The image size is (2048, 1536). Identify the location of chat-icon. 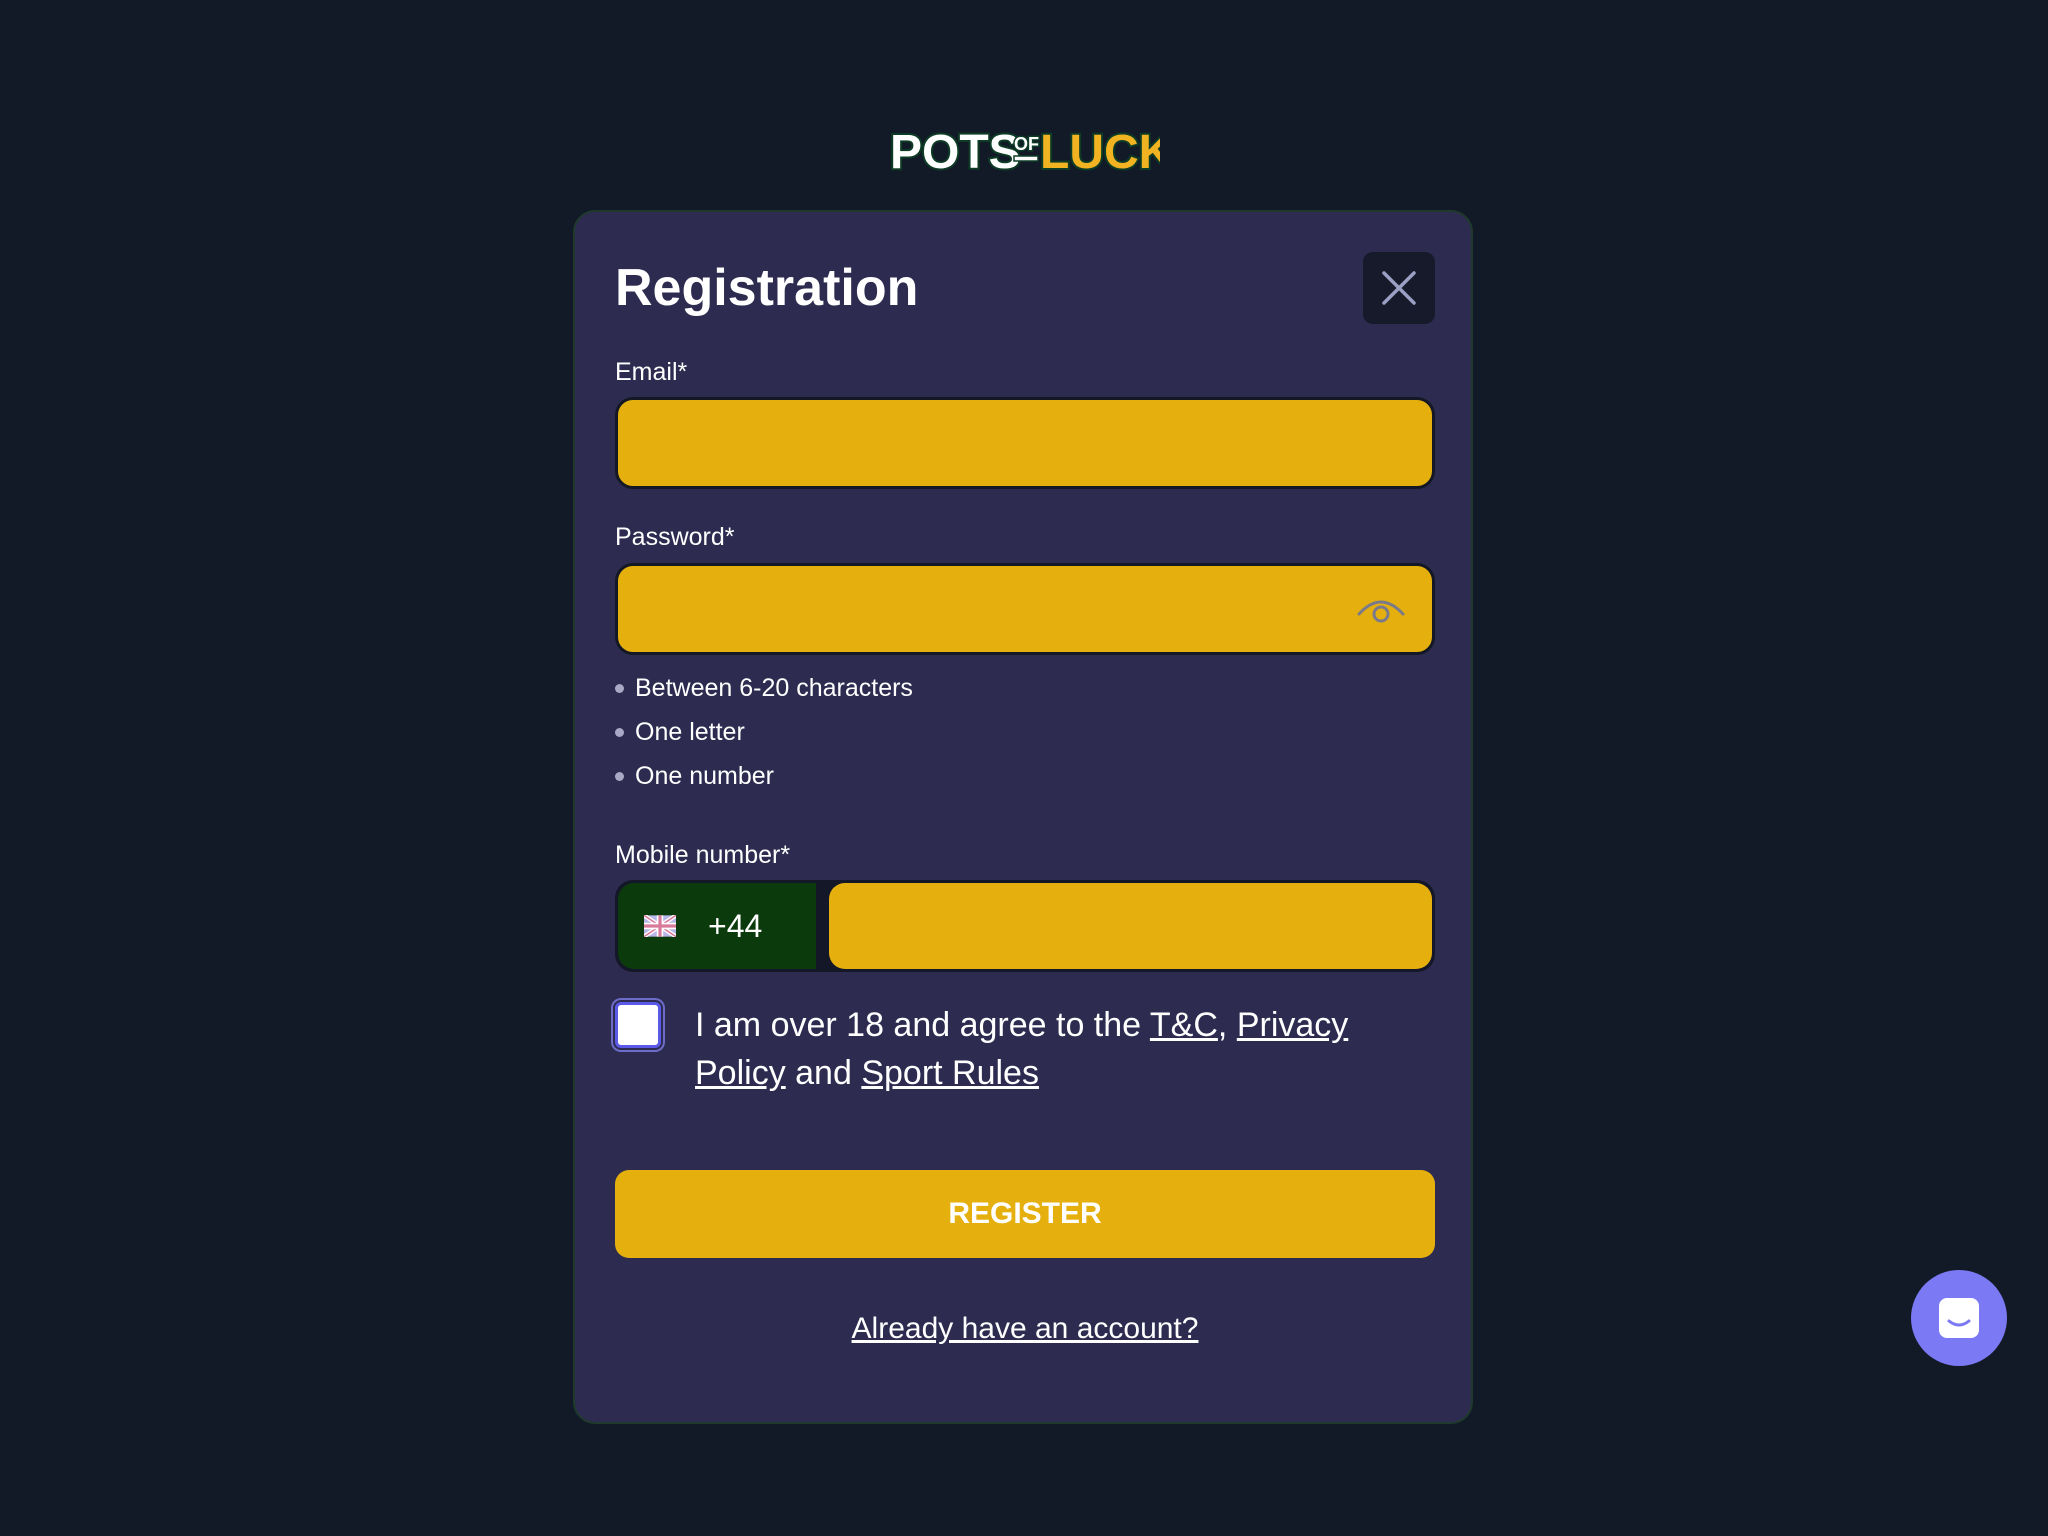
(1959, 1318).